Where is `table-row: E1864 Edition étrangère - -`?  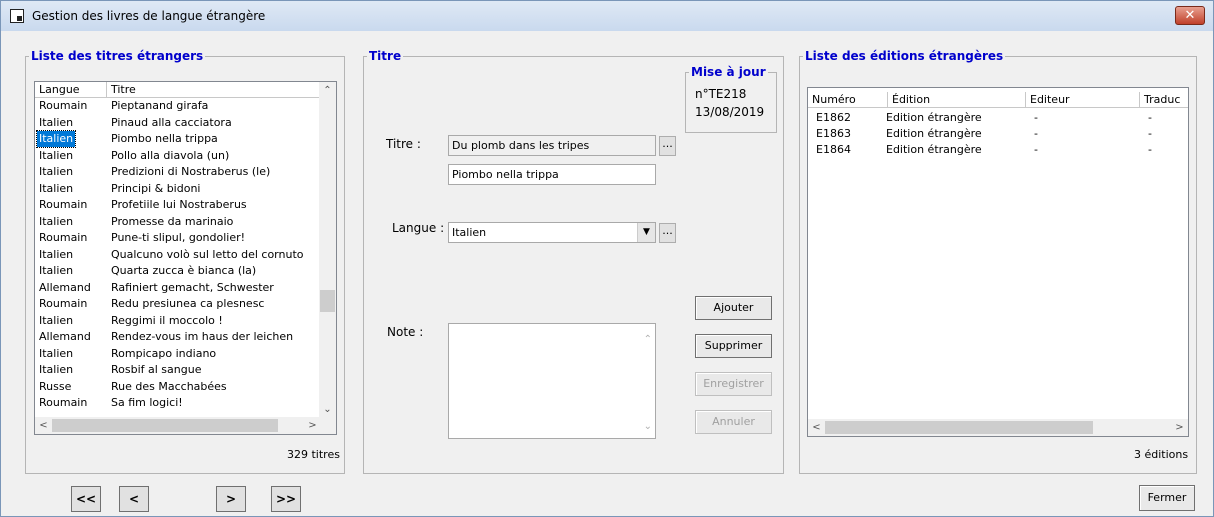 table-row: E1864 Edition étrangère - - is located at coordinates (998, 150).